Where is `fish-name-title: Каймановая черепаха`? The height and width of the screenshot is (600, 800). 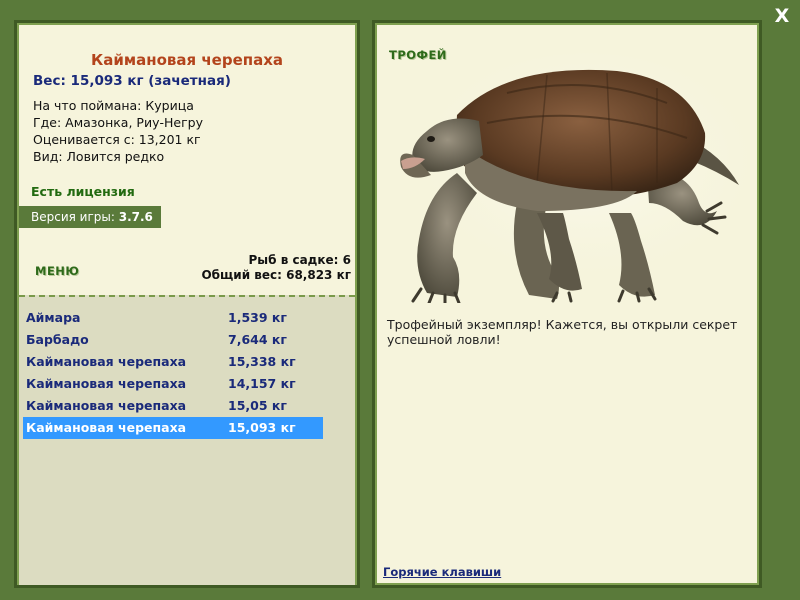 fish-name-title: Каймановая черепаха is located at coordinates (187, 60).